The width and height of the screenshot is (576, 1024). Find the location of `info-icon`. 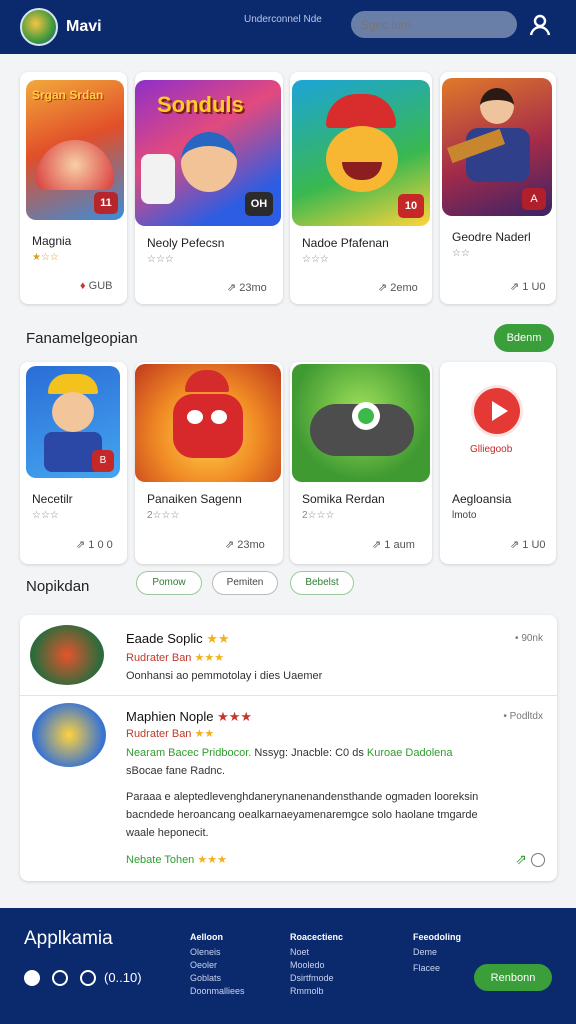

info-icon is located at coordinates (538, 860).